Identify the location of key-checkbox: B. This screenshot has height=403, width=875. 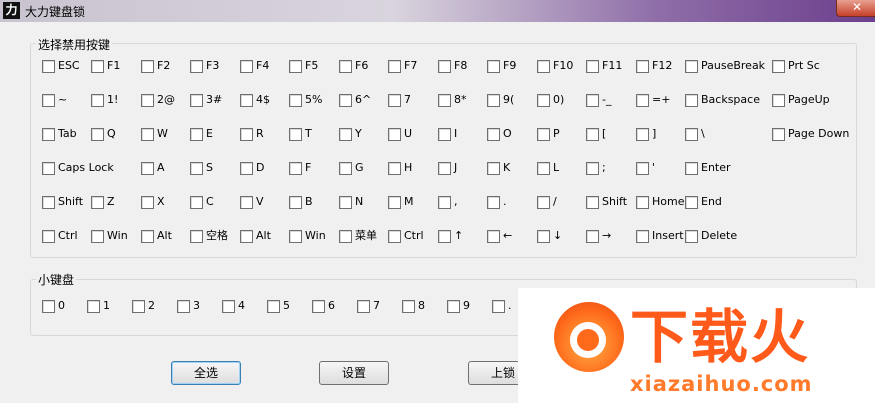
(301, 203).